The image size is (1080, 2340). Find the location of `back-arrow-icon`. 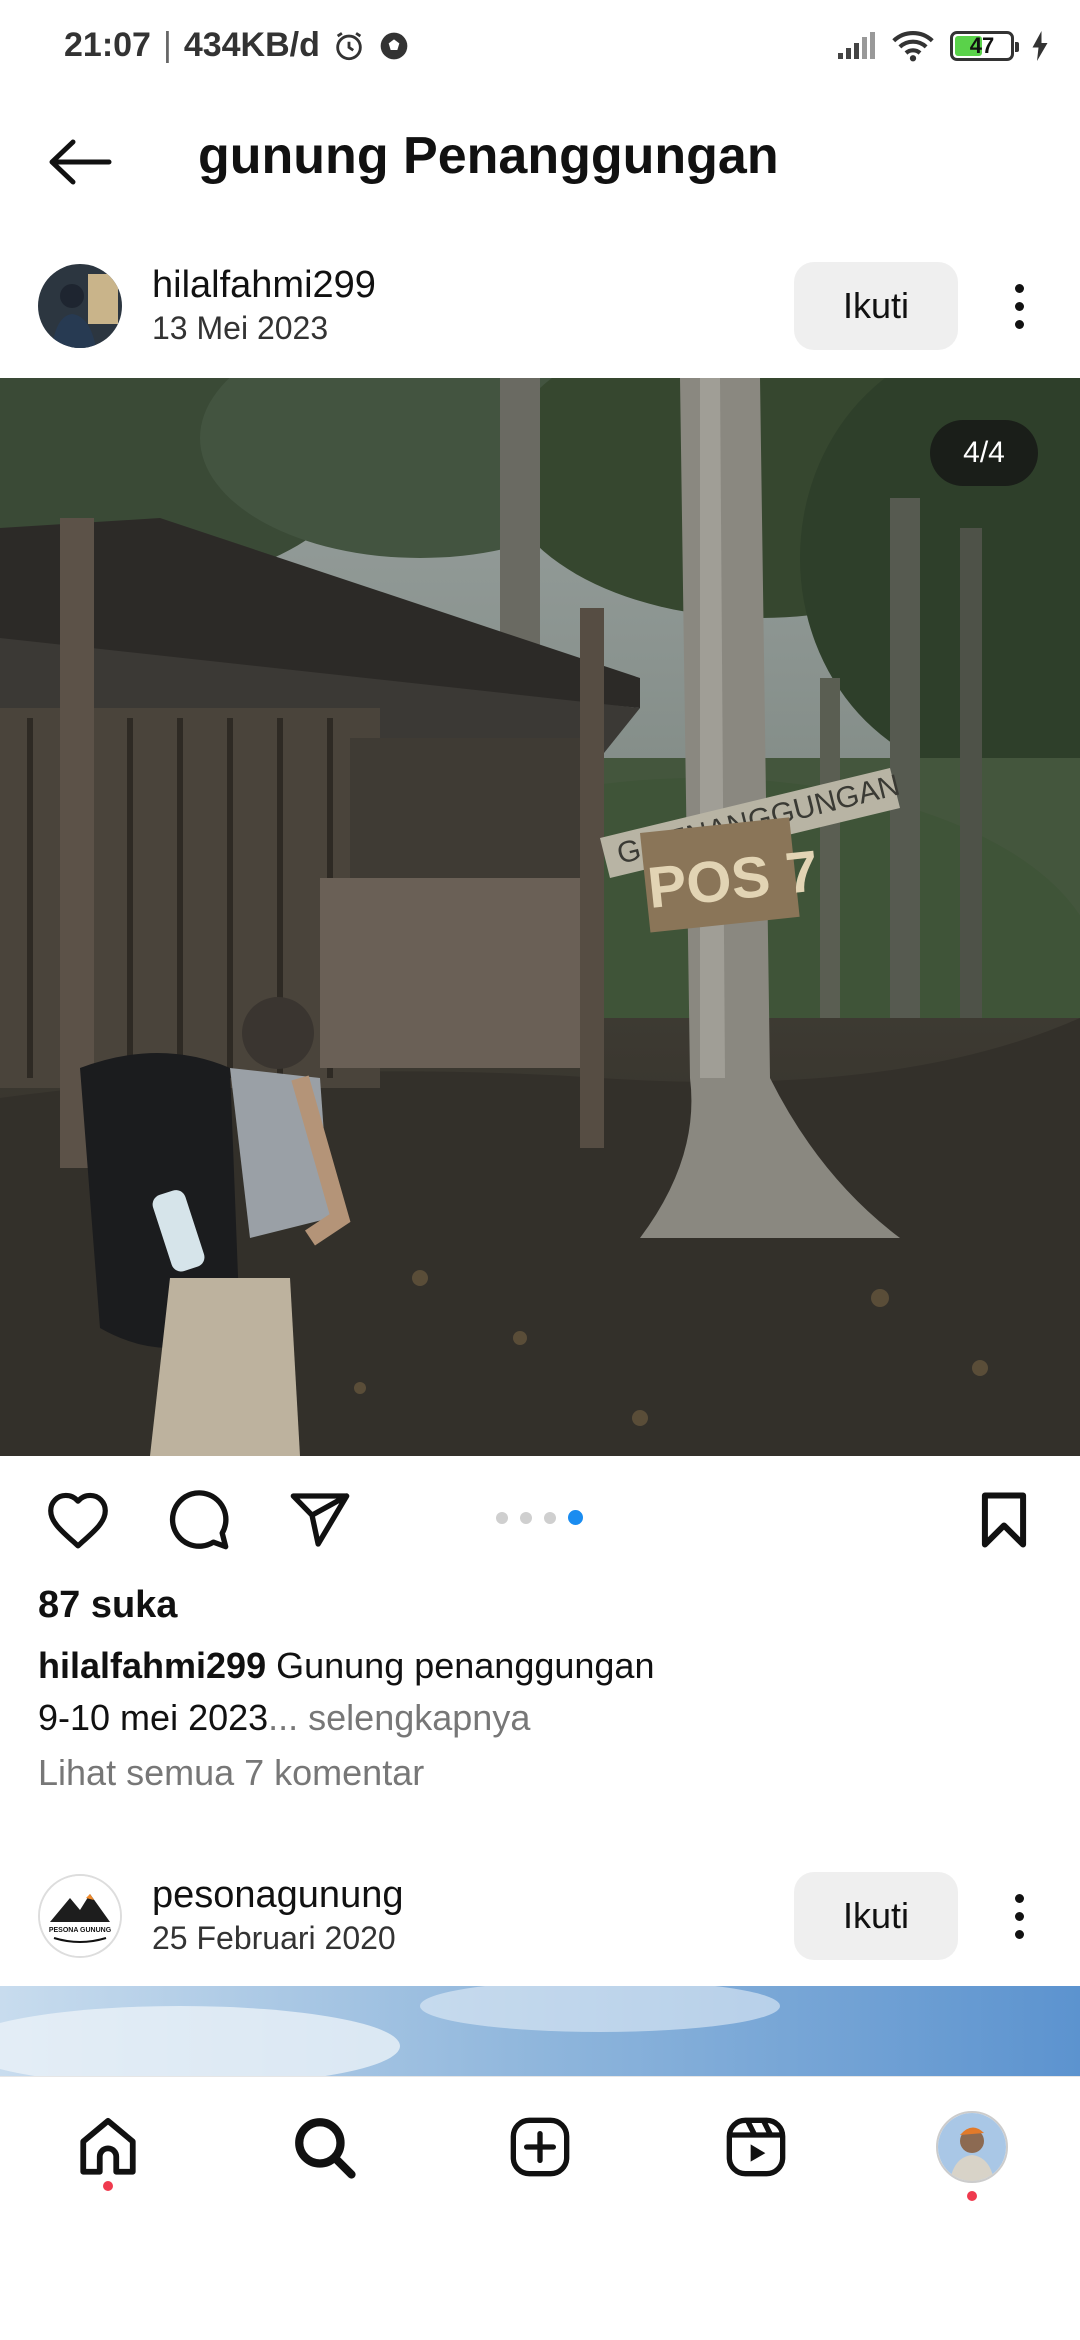

back-arrow-icon is located at coordinates (80, 162).